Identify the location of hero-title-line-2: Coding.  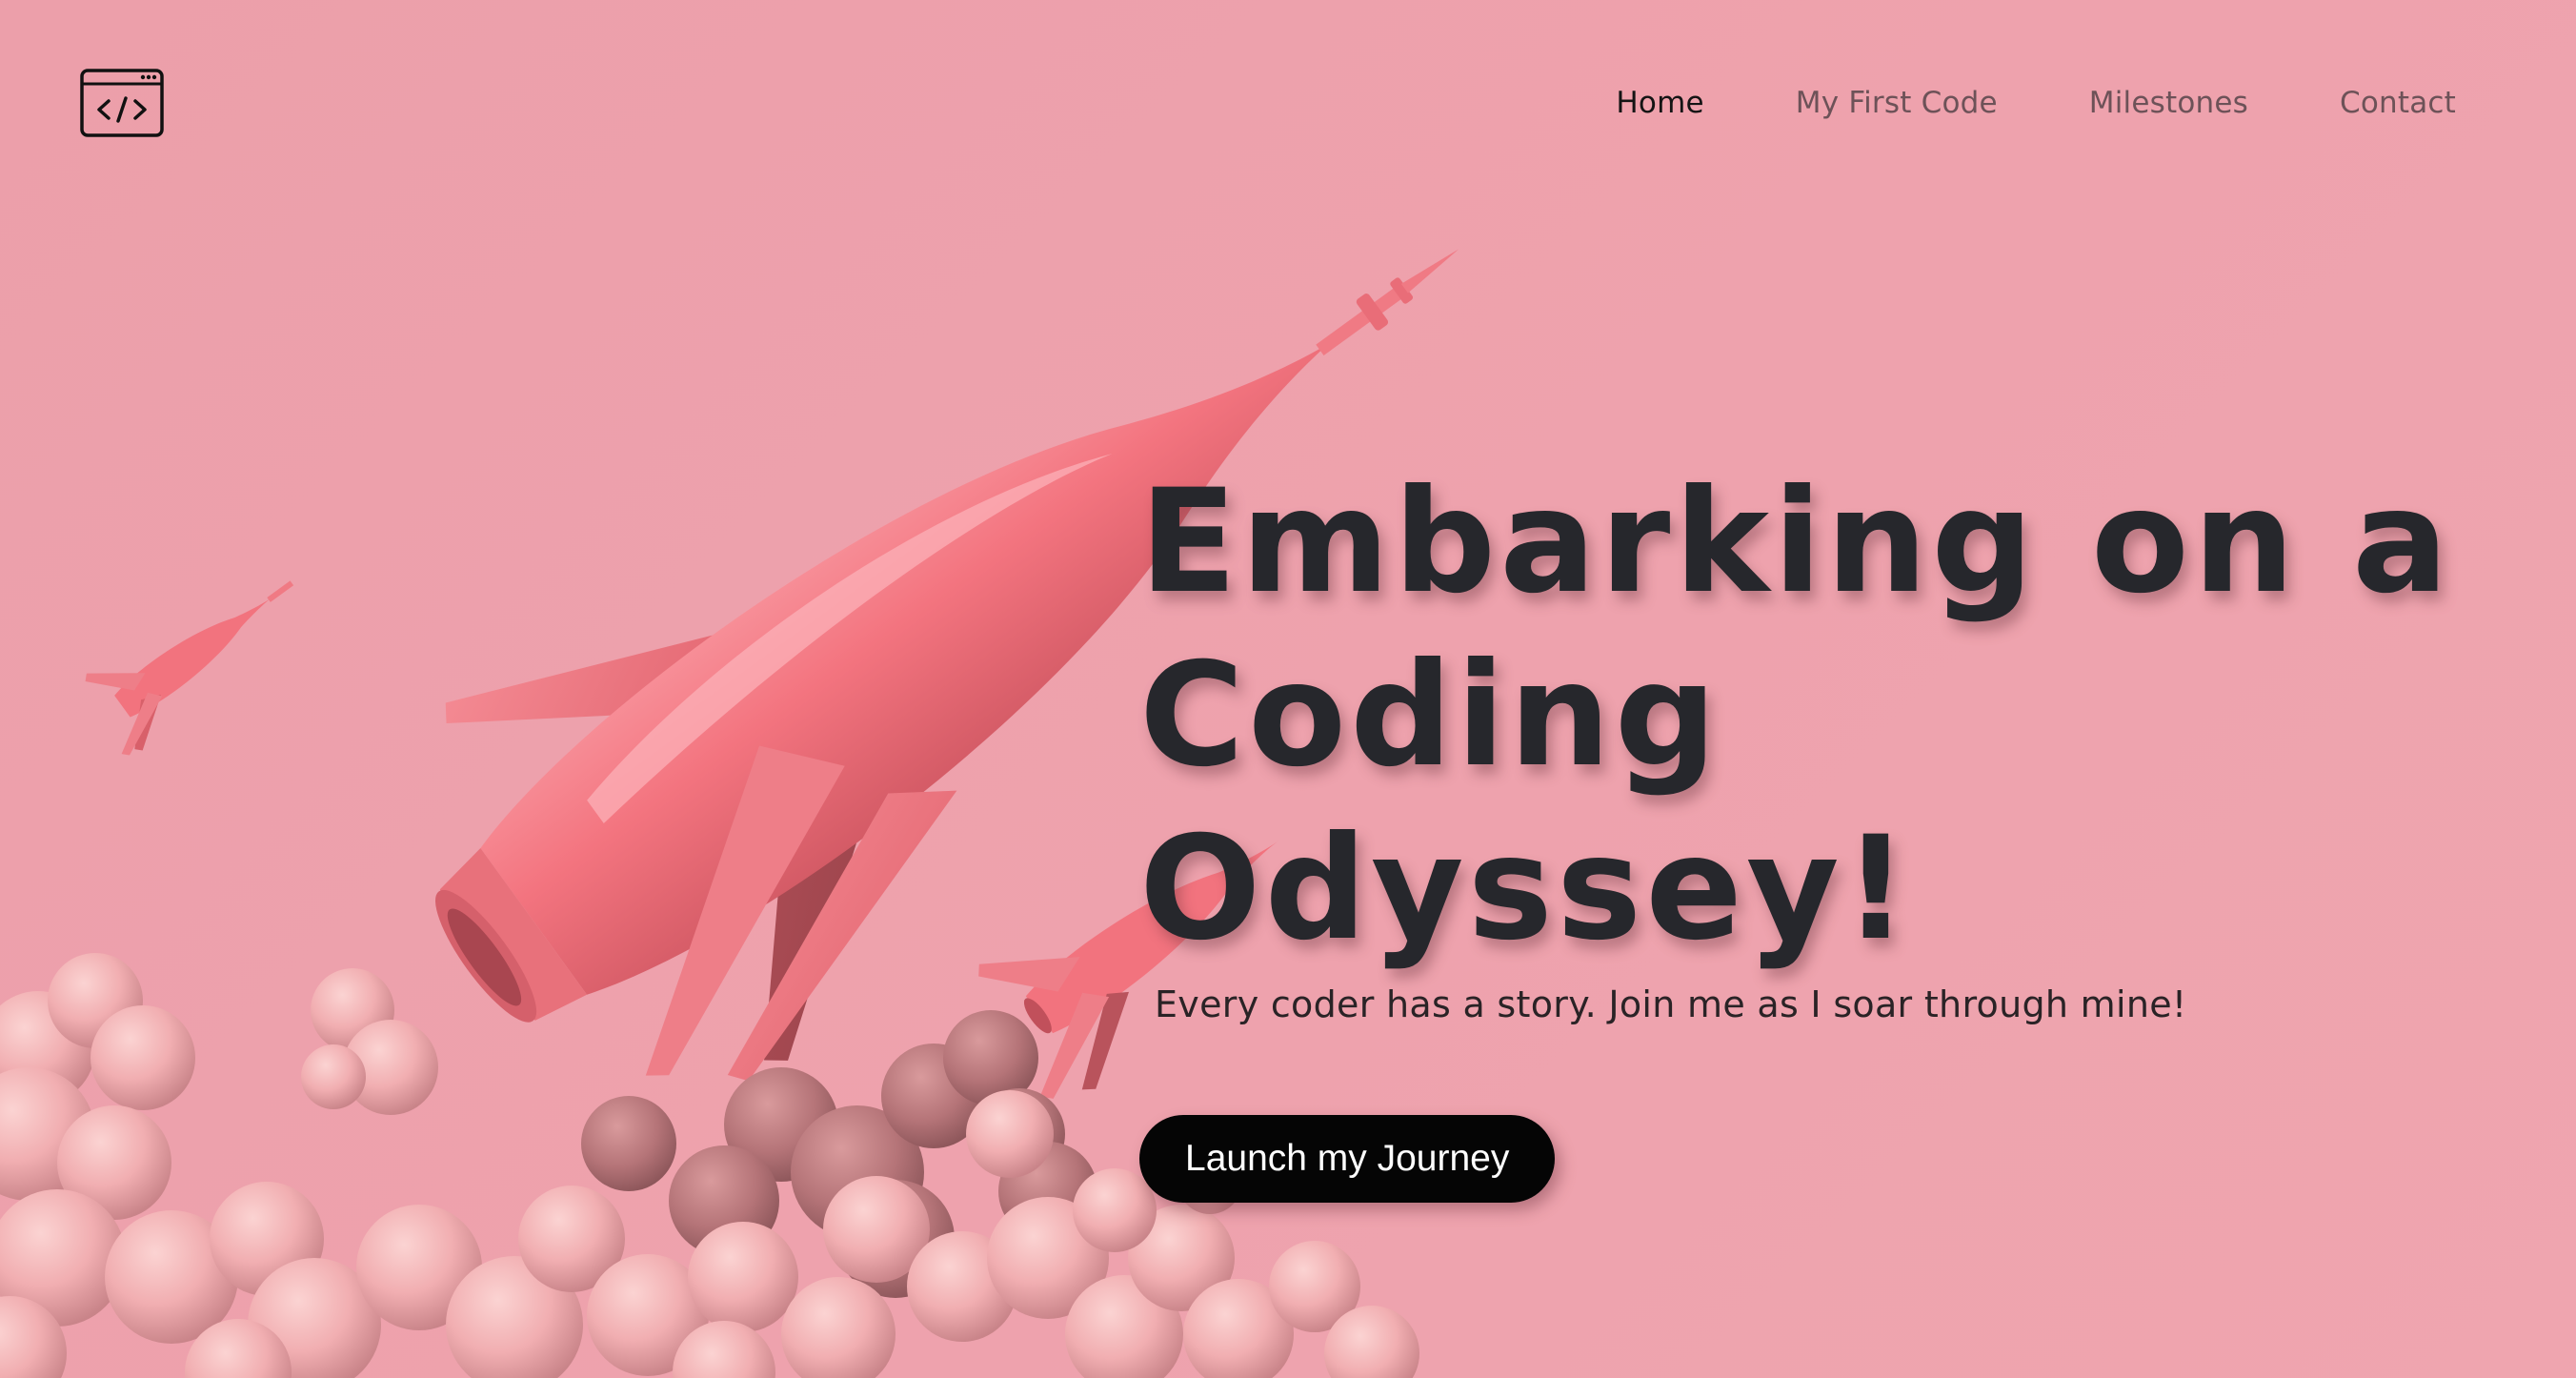
(1430, 716).